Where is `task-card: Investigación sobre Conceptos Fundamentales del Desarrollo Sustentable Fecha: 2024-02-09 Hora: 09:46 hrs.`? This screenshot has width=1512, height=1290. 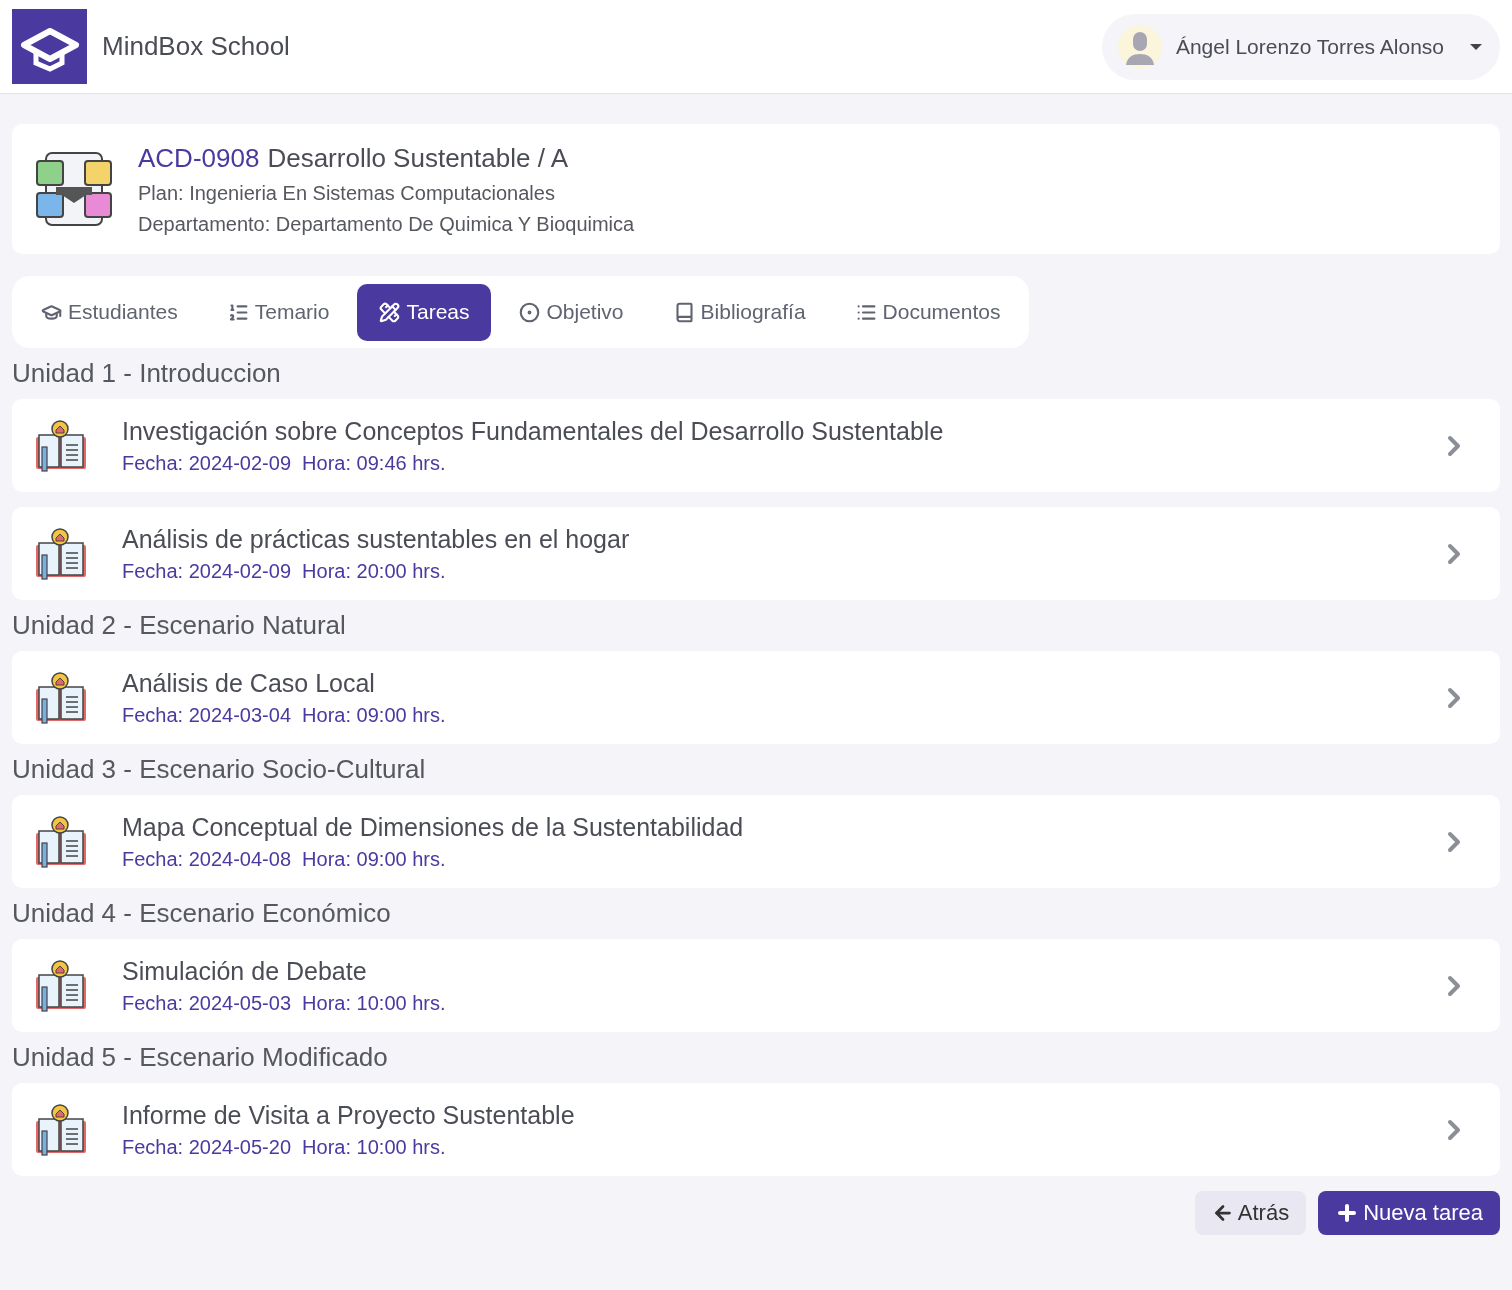
task-card: Investigación sobre Conceptos Fundamentales del Desarrollo Sustentable Fecha: 2024-02-09 Hora: 09:46 hrs. is located at coordinates (756, 445).